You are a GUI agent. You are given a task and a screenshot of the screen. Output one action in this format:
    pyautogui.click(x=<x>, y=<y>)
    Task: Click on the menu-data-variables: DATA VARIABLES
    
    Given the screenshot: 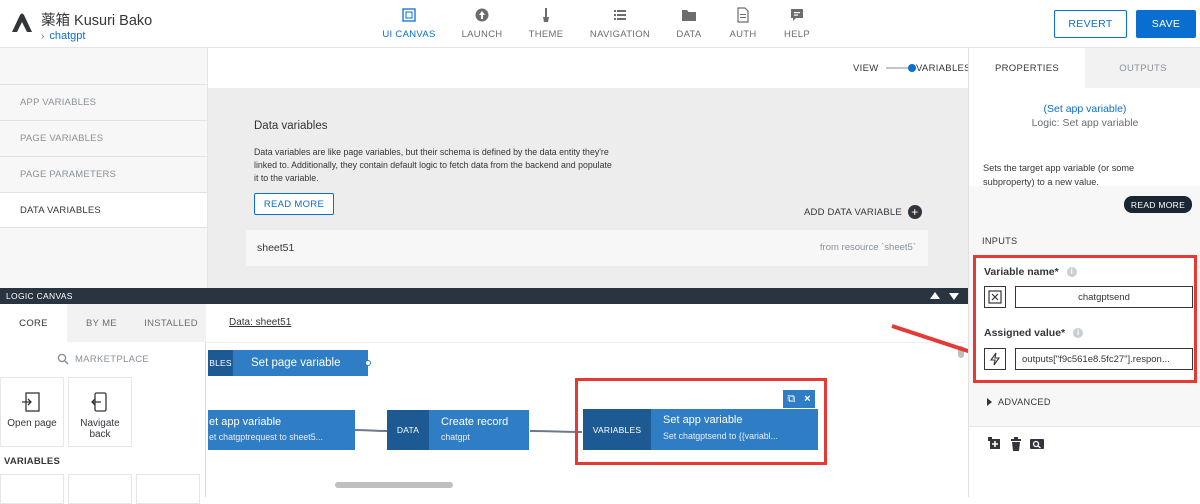 What is the action you would take?
    pyautogui.click(x=103, y=210)
    